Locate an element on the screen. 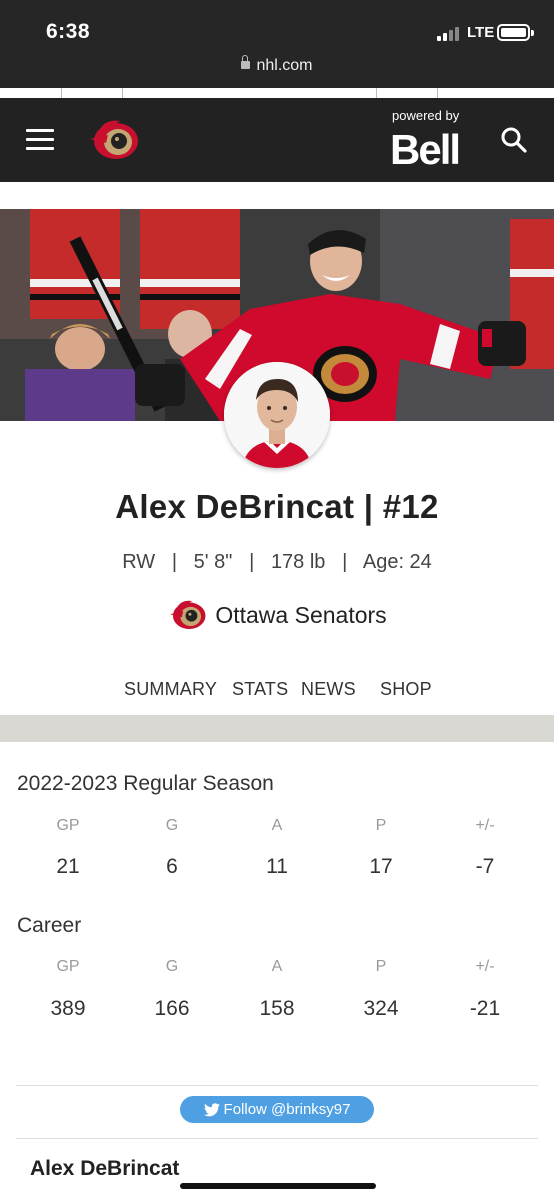 This screenshot has height=1200, width=554. season-plus-minus: -7 is located at coordinates (485, 866).